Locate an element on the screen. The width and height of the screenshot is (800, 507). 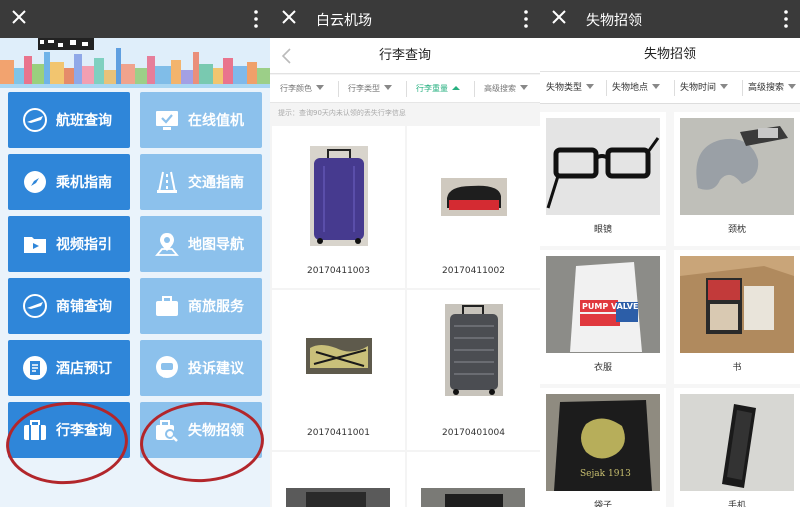
map-navigation-tile: 地图导航 is located at coordinates (201, 244).